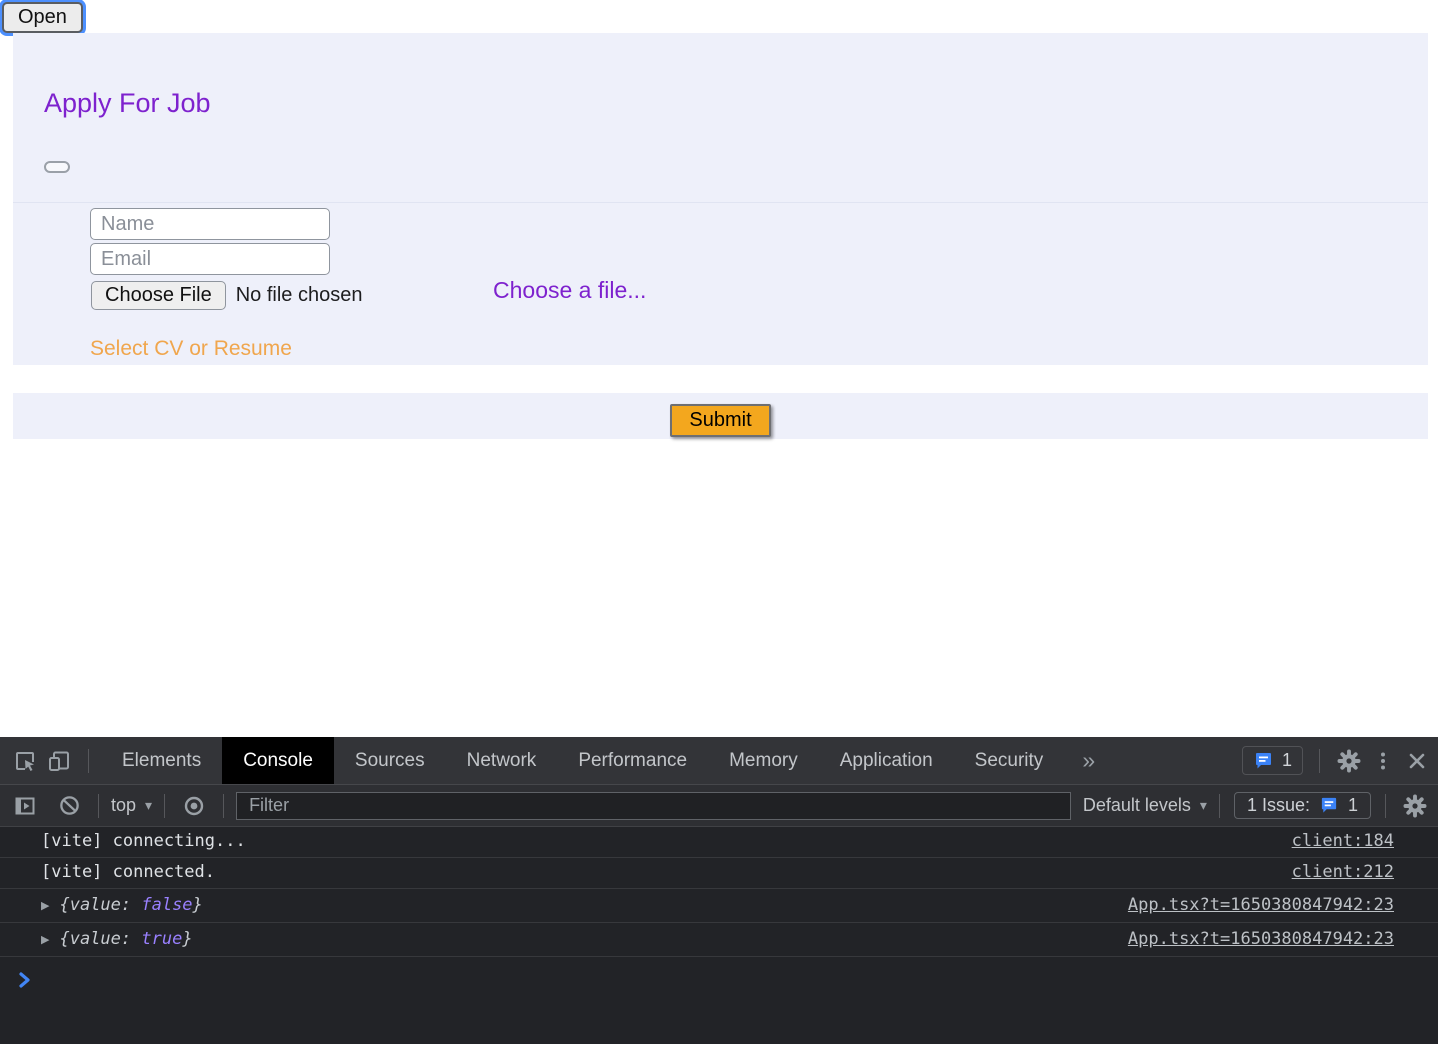 The width and height of the screenshot is (1438, 1044). Describe the element at coordinates (1272, 760) in the screenshot. I see `issues-counter-button: 1` at that location.